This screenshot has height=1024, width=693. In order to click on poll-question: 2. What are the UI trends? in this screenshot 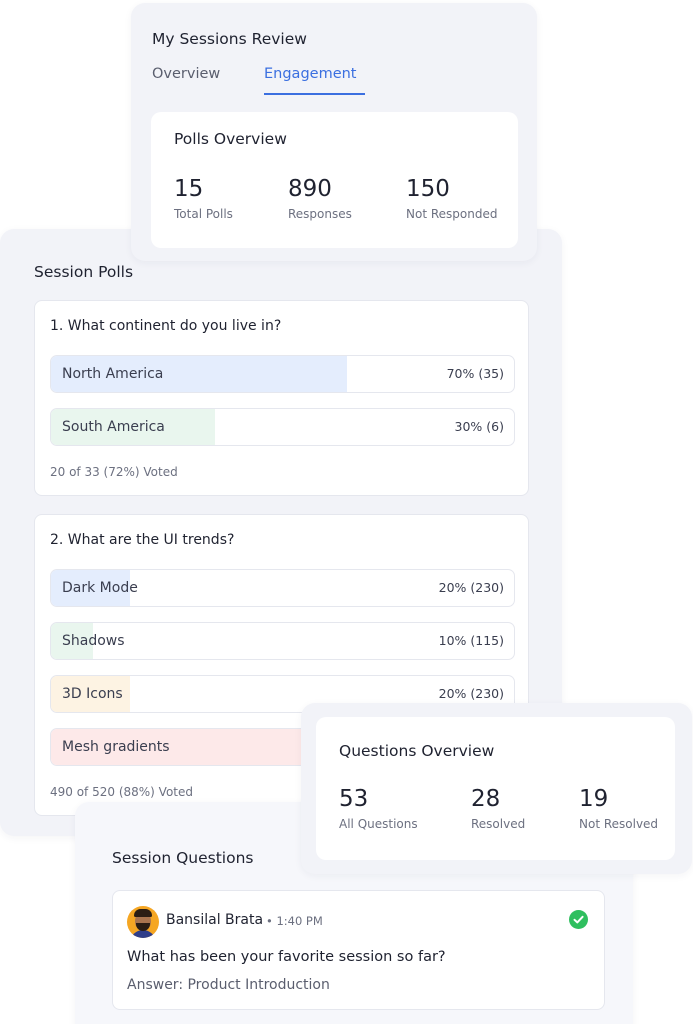, I will do `click(142, 540)`.